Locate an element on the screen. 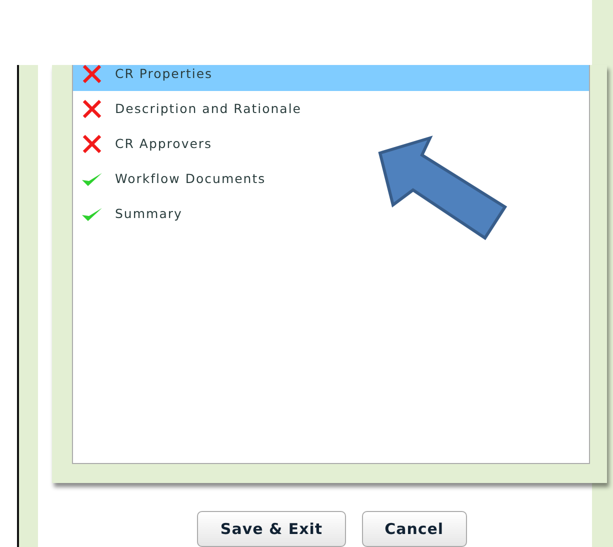  step-item: Workflow Documents is located at coordinates (331, 178).